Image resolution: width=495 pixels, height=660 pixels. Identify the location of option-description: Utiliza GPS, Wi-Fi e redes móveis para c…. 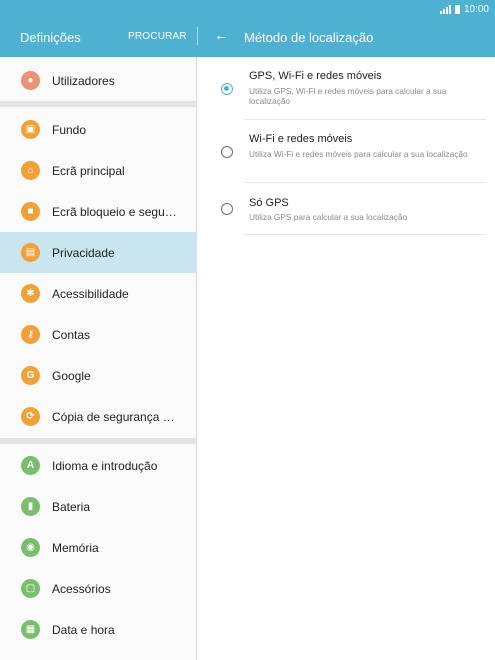
(348, 96).